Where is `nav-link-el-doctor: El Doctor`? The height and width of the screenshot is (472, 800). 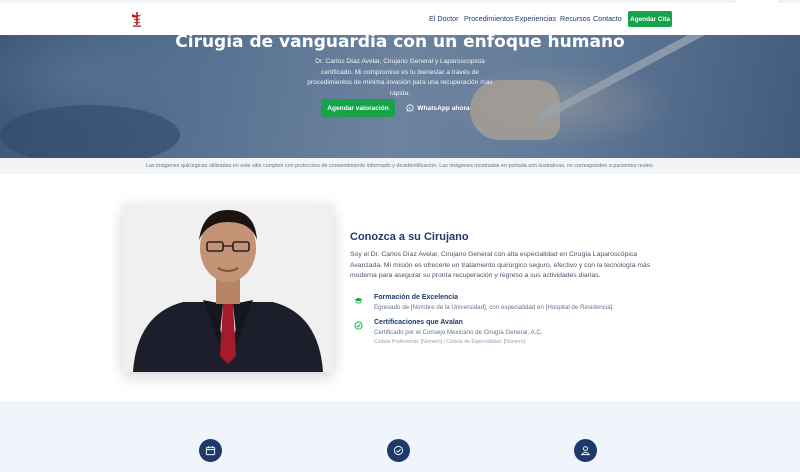 nav-link-el-doctor: El Doctor is located at coordinates (444, 18).